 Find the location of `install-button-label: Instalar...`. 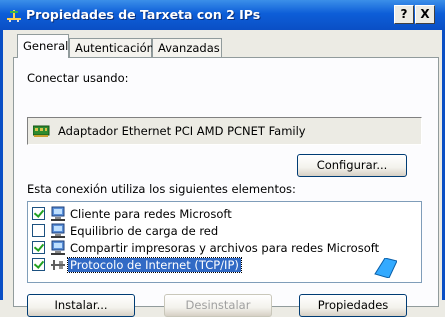

install-button-label: Instalar... is located at coordinates (81, 305).